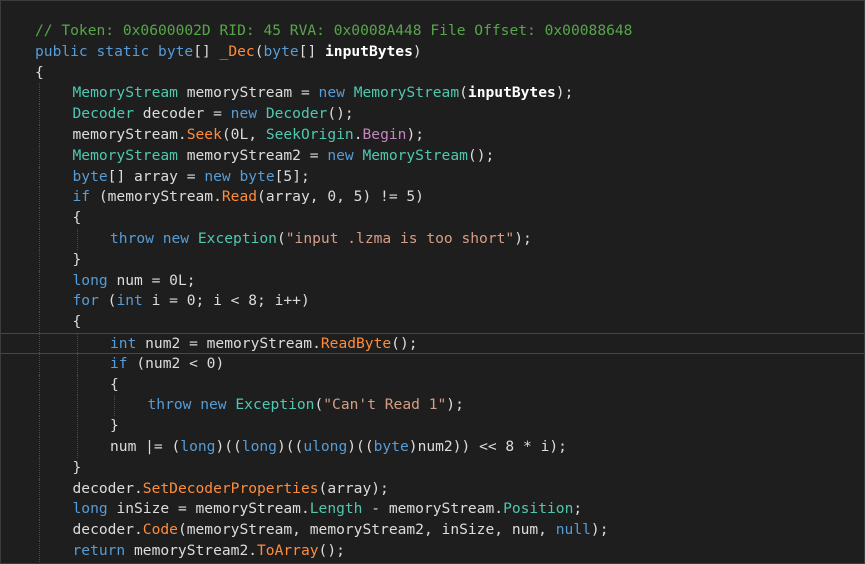 The width and height of the screenshot is (865, 564). What do you see at coordinates (226, 301) in the screenshot?
I see `code-token-plain: i = 0; i < 8; i++)` at bounding box center [226, 301].